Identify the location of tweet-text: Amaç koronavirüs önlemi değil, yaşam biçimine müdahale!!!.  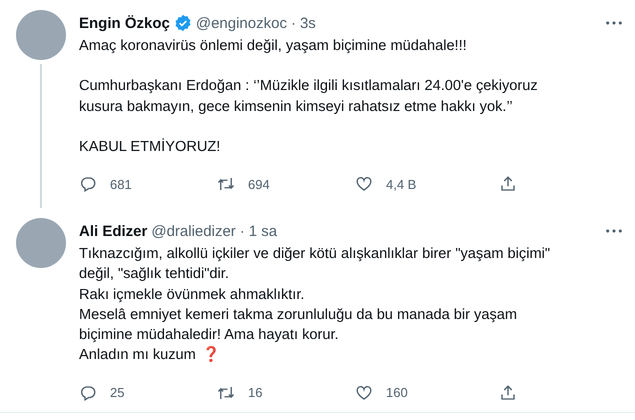
(273, 46).